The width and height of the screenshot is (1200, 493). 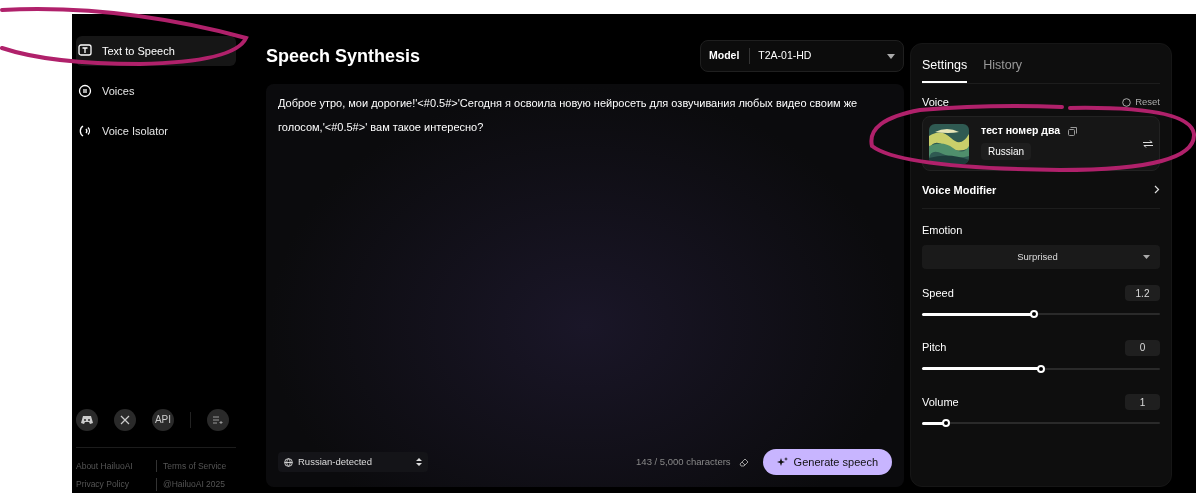 I want to click on value-field: 0, so click(x=1142, y=347).